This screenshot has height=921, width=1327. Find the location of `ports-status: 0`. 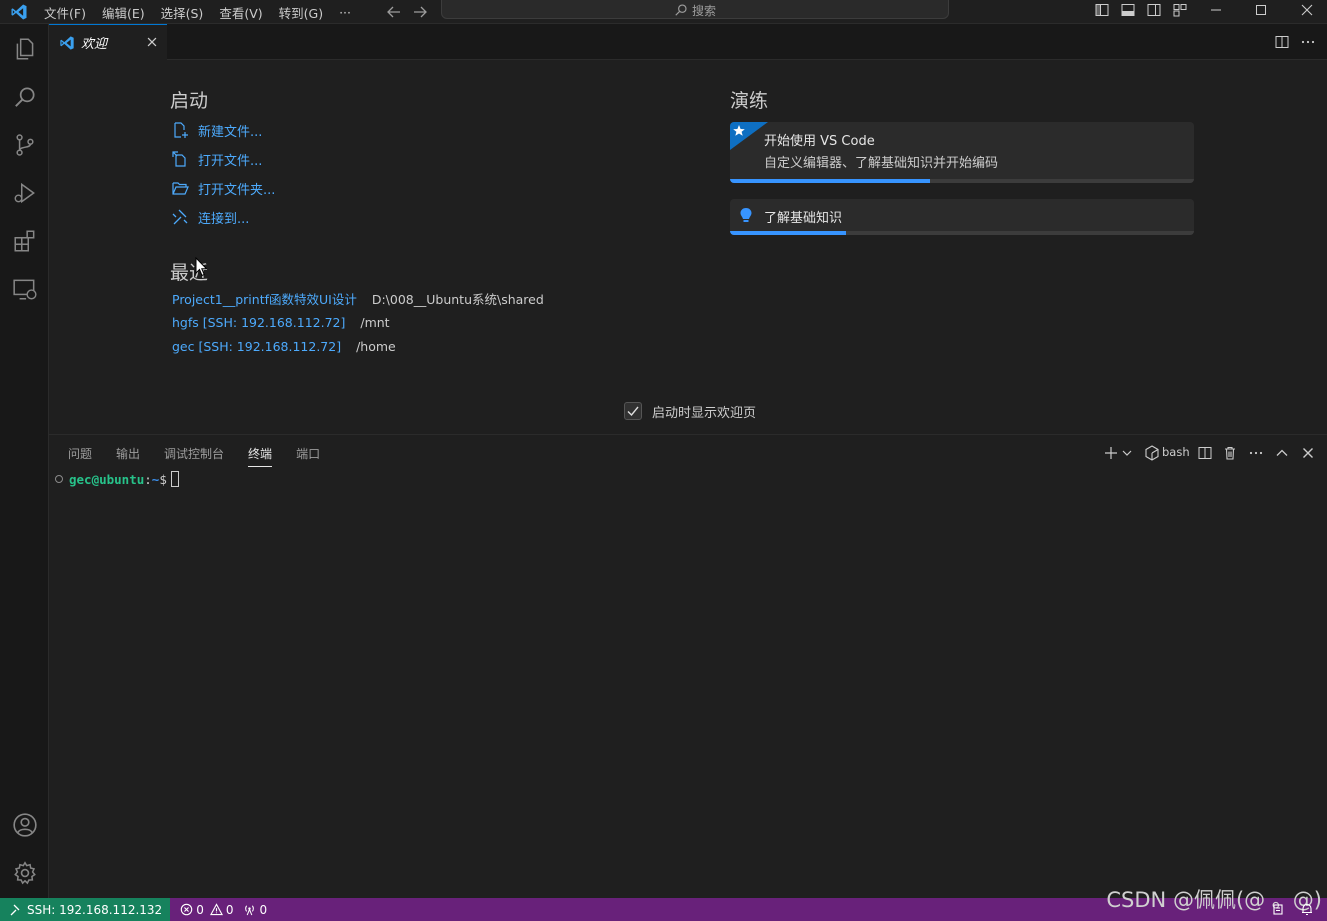

ports-status: 0 is located at coordinates (255, 910).